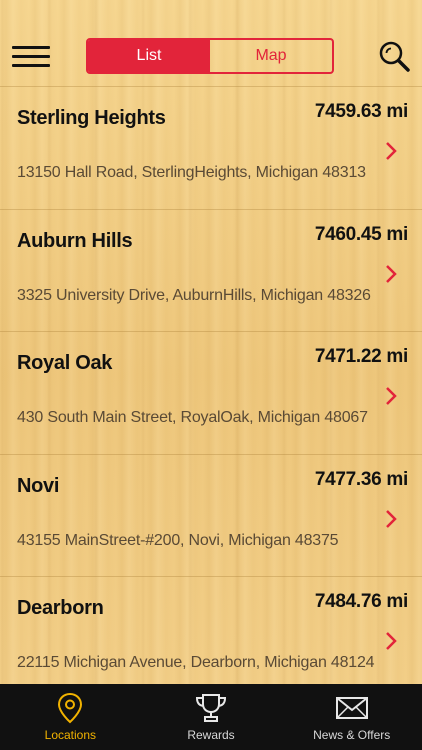 This screenshot has height=750, width=422. What do you see at coordinates (38, 485) in the screenshot?
I see `location-name: Novi` at bounding box center [38, 485].